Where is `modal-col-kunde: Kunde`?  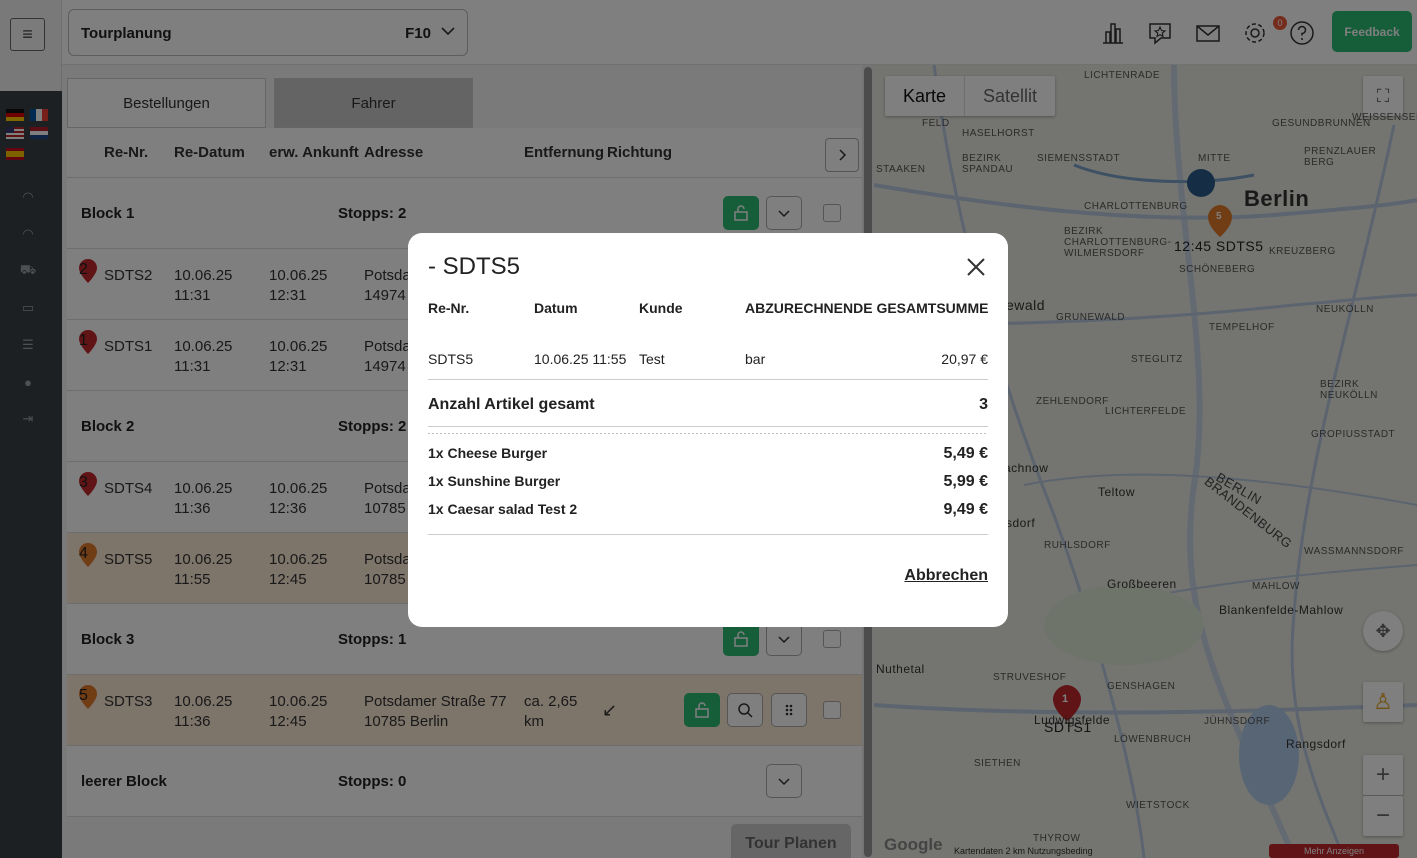
modal-col-kunde: Kunde is located at coordinates (661, 308).